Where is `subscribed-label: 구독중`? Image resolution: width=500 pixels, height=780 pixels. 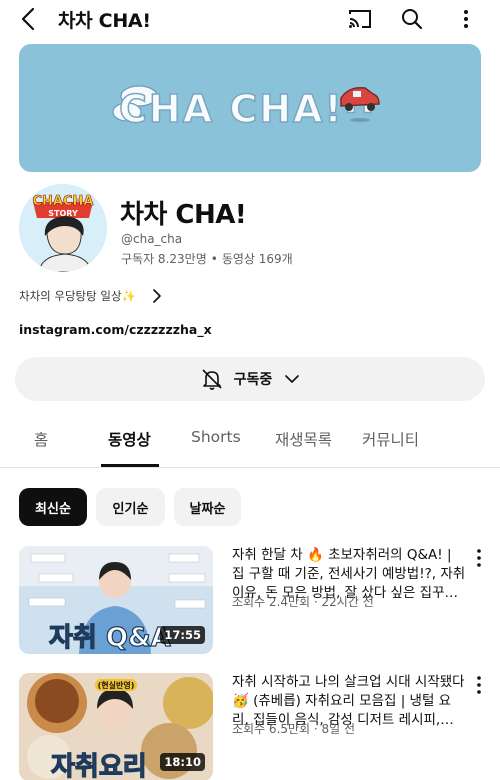 subscribed-label: 구독중 is located at coordinates (253, 380).